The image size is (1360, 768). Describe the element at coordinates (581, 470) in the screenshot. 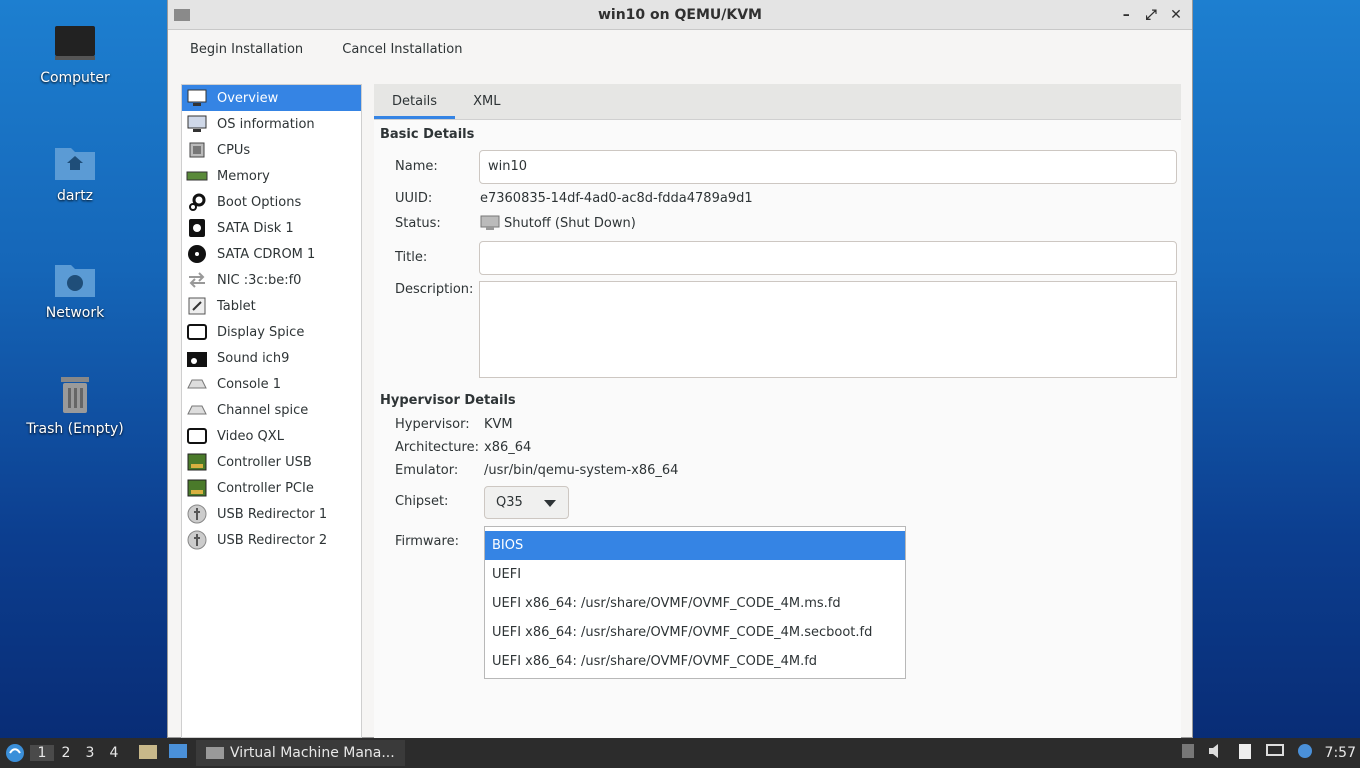

I see `emulator-value: /usr/bin/qemu-system-x86_64` at that location.